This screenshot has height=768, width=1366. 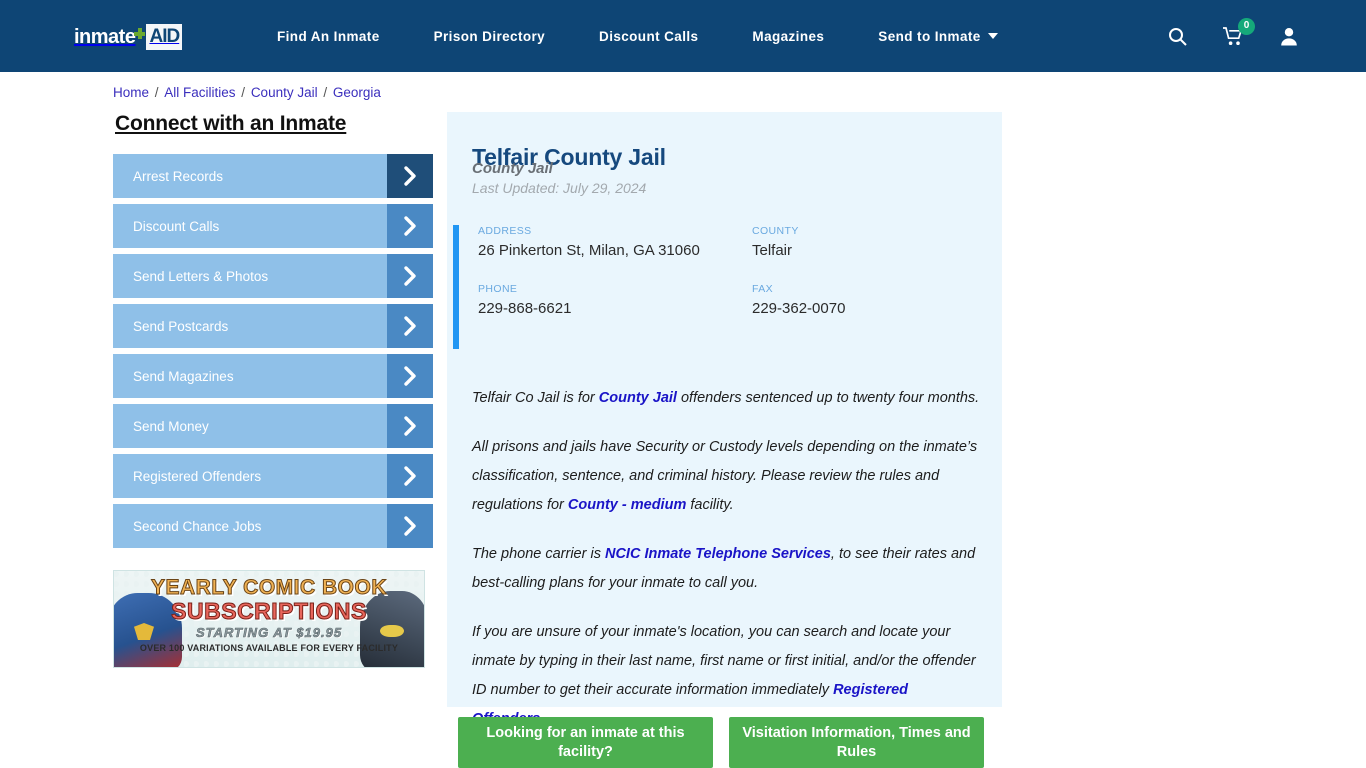 What do you see at coordinates (1177, 36) in the screenshot?
I see `search-icon` at bounding box center [1177, 36].